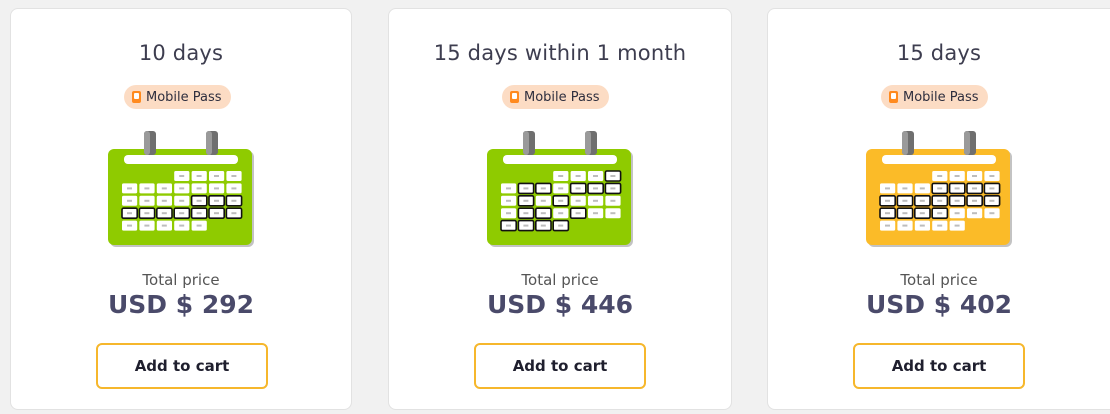  I want to click on calendar-15-days-icon, so click(939, 189).